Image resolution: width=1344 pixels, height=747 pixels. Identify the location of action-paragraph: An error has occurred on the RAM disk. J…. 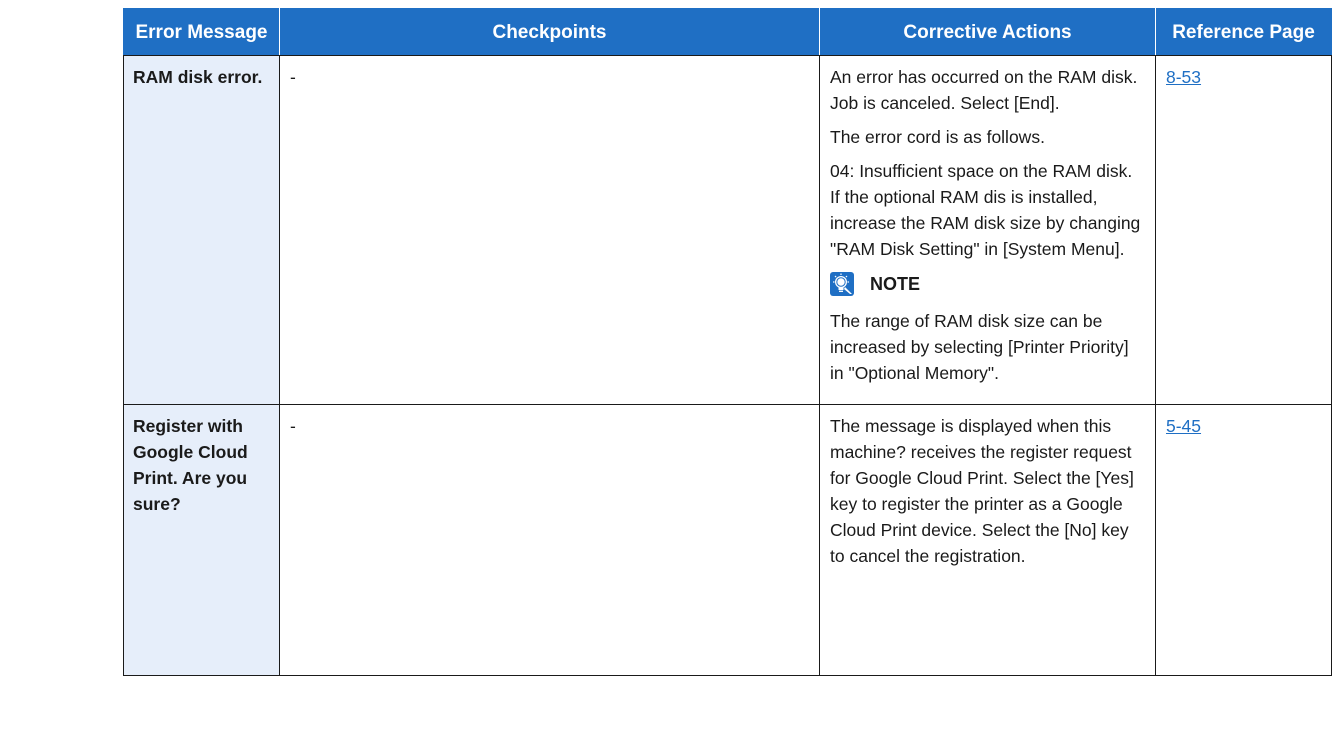
(984, 90).